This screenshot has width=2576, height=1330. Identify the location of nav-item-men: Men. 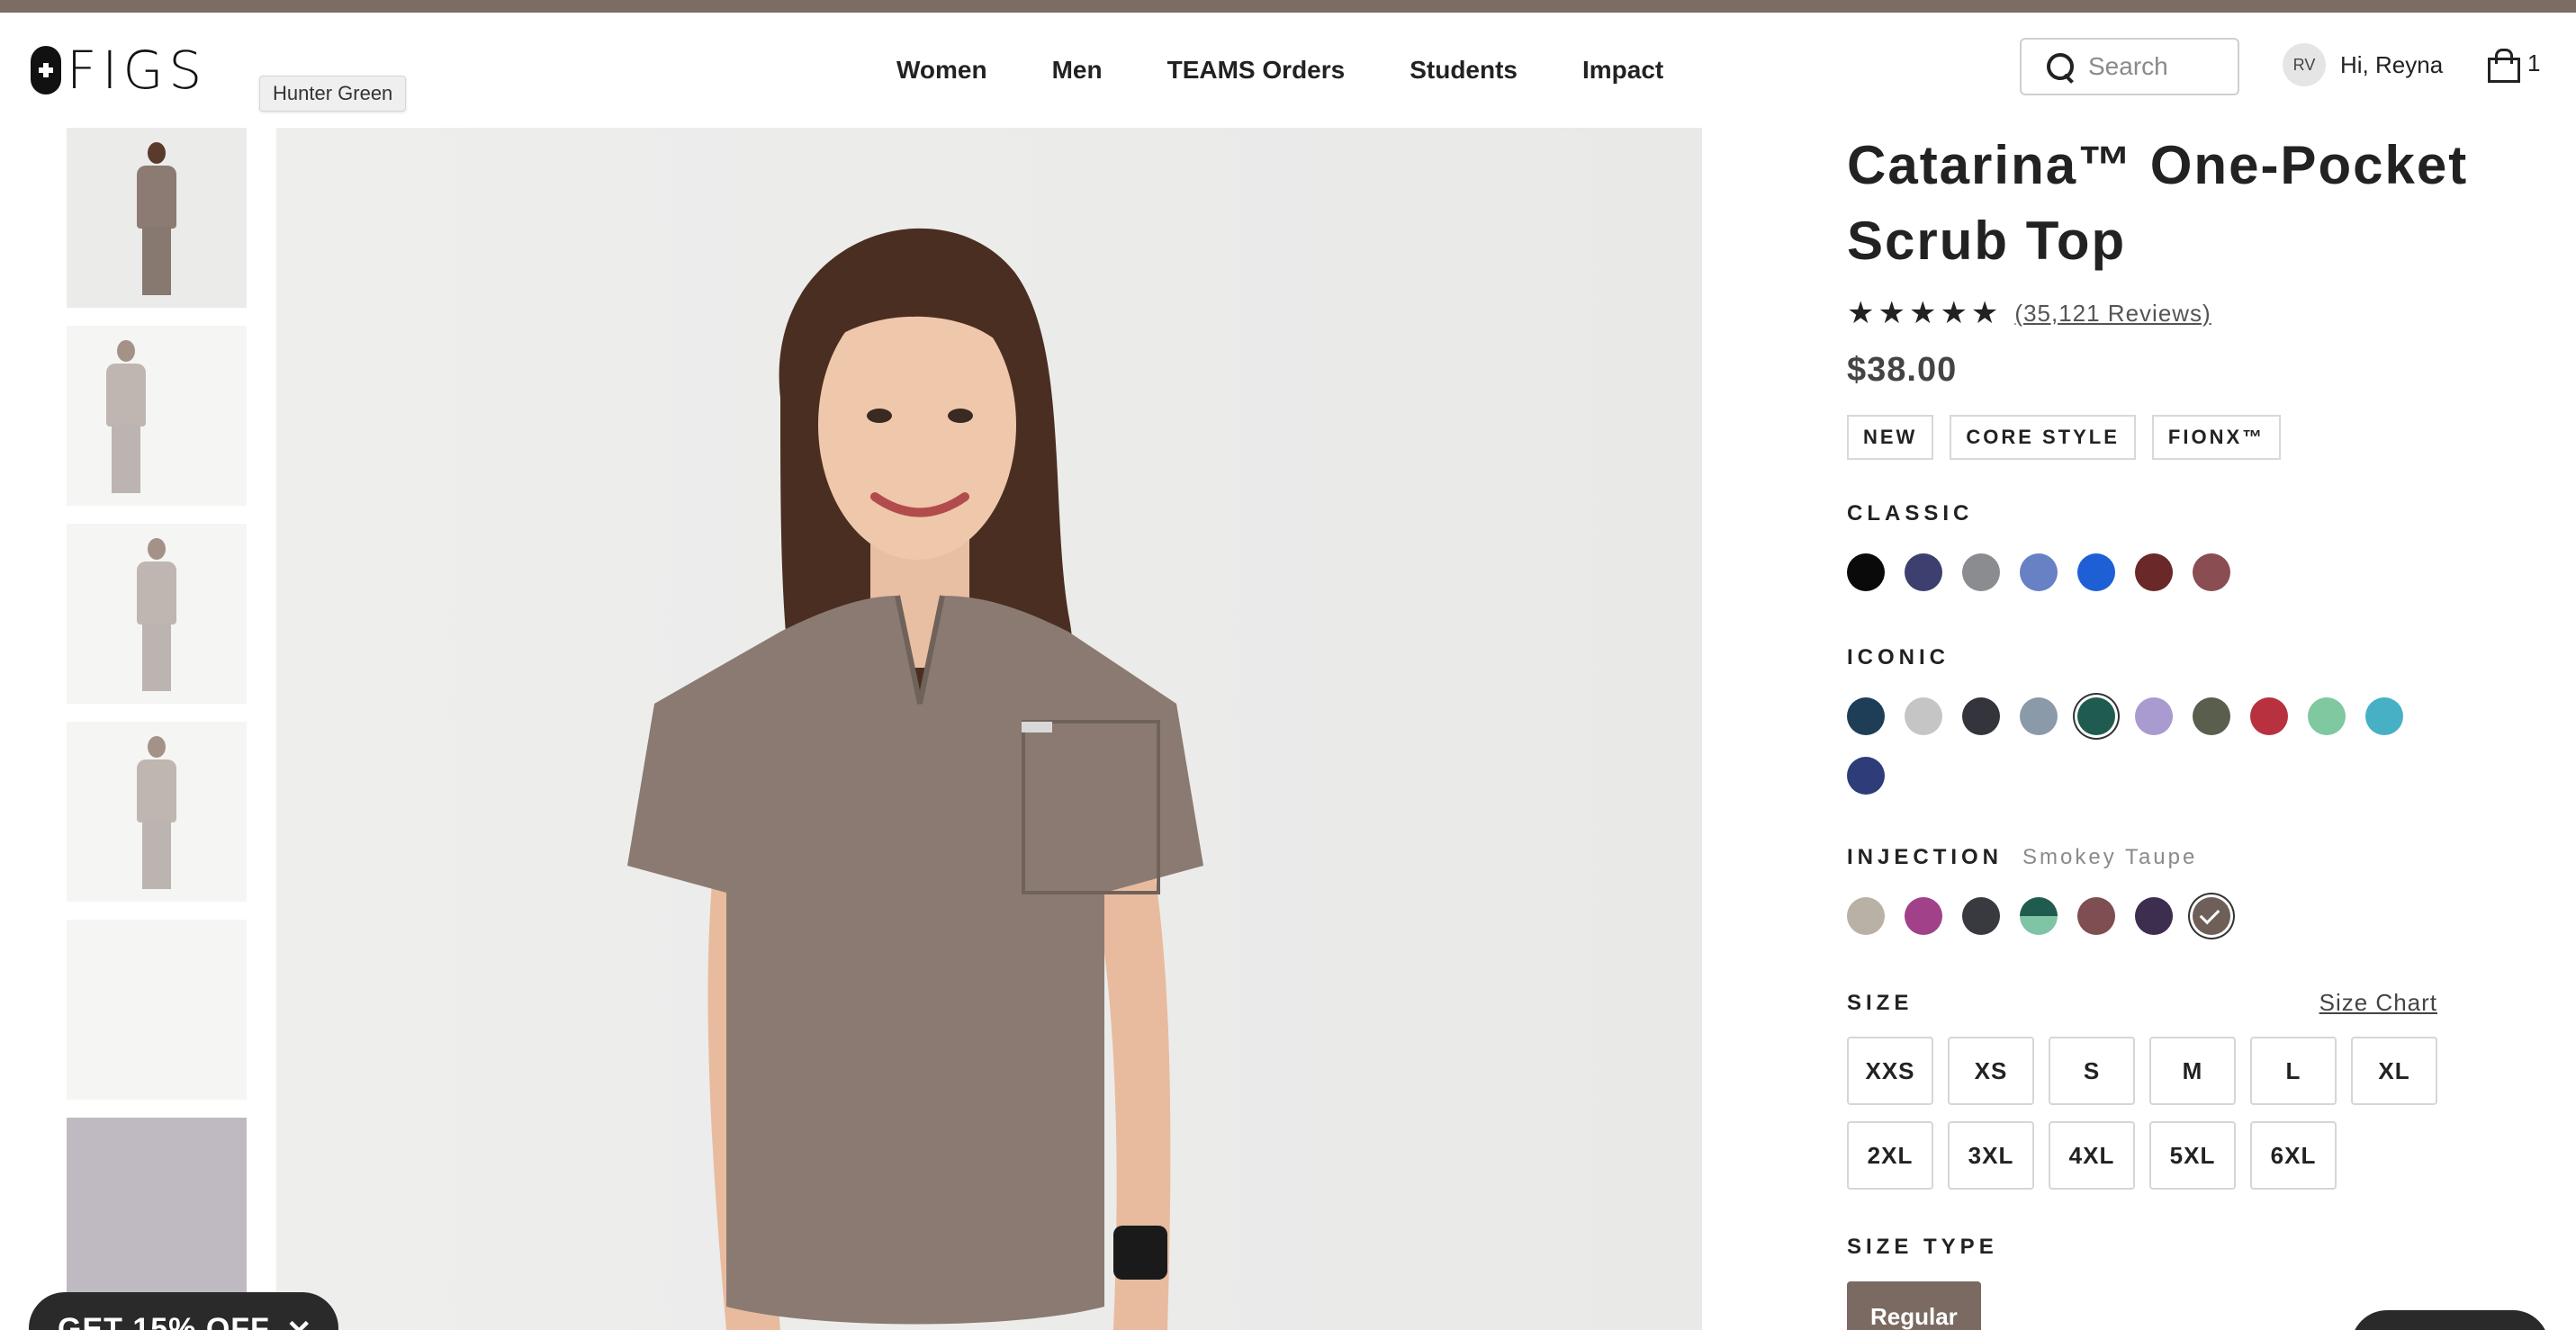
(1077, 70).